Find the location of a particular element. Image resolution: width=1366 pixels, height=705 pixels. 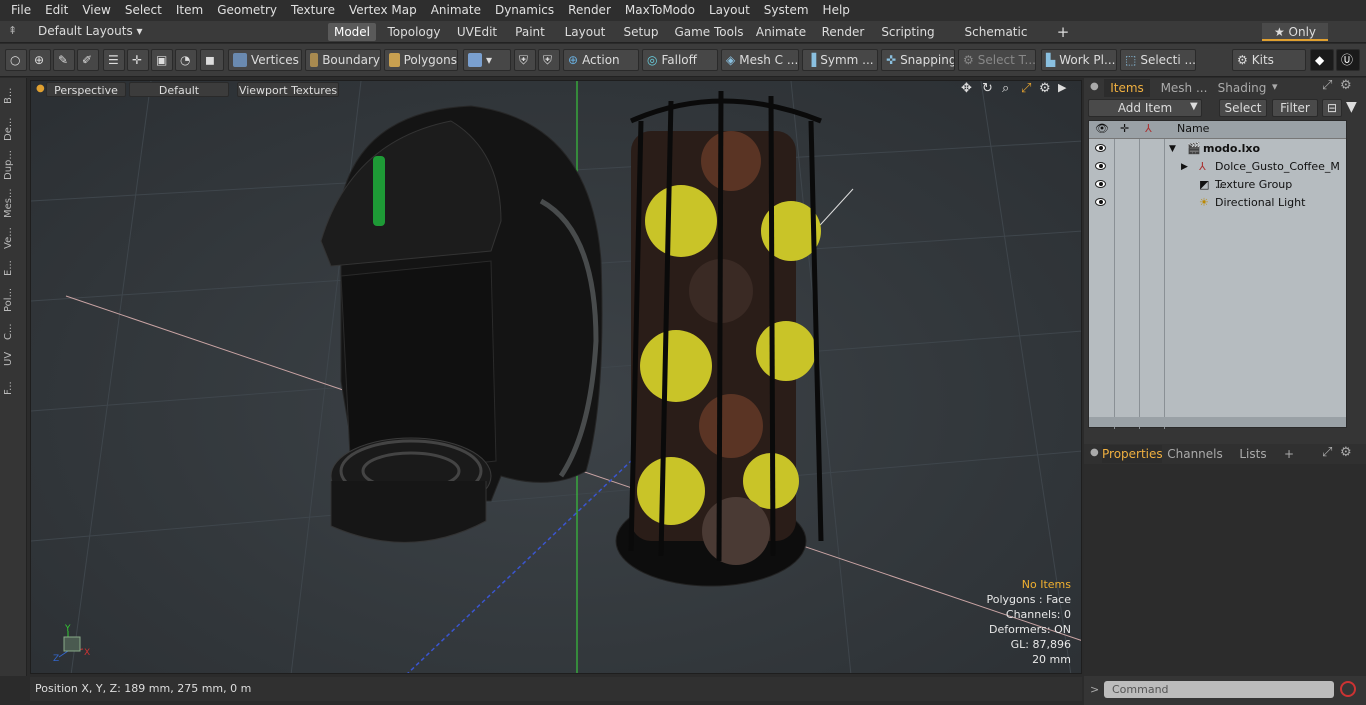

properties-menu-icon: ● is located at coordinates (1094, 452).